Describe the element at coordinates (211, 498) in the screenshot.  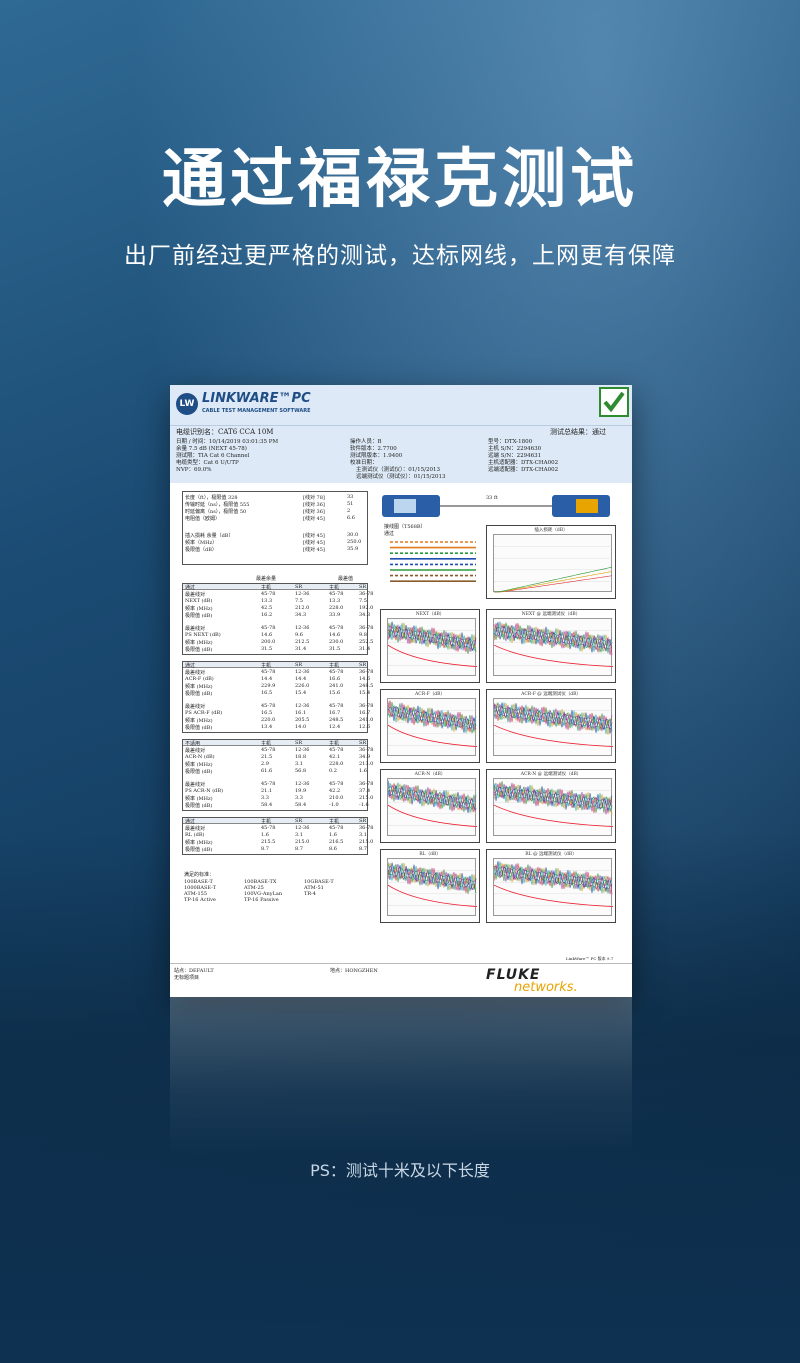
I see `length-row-label: 长度（ft），极限值 328` at that location.